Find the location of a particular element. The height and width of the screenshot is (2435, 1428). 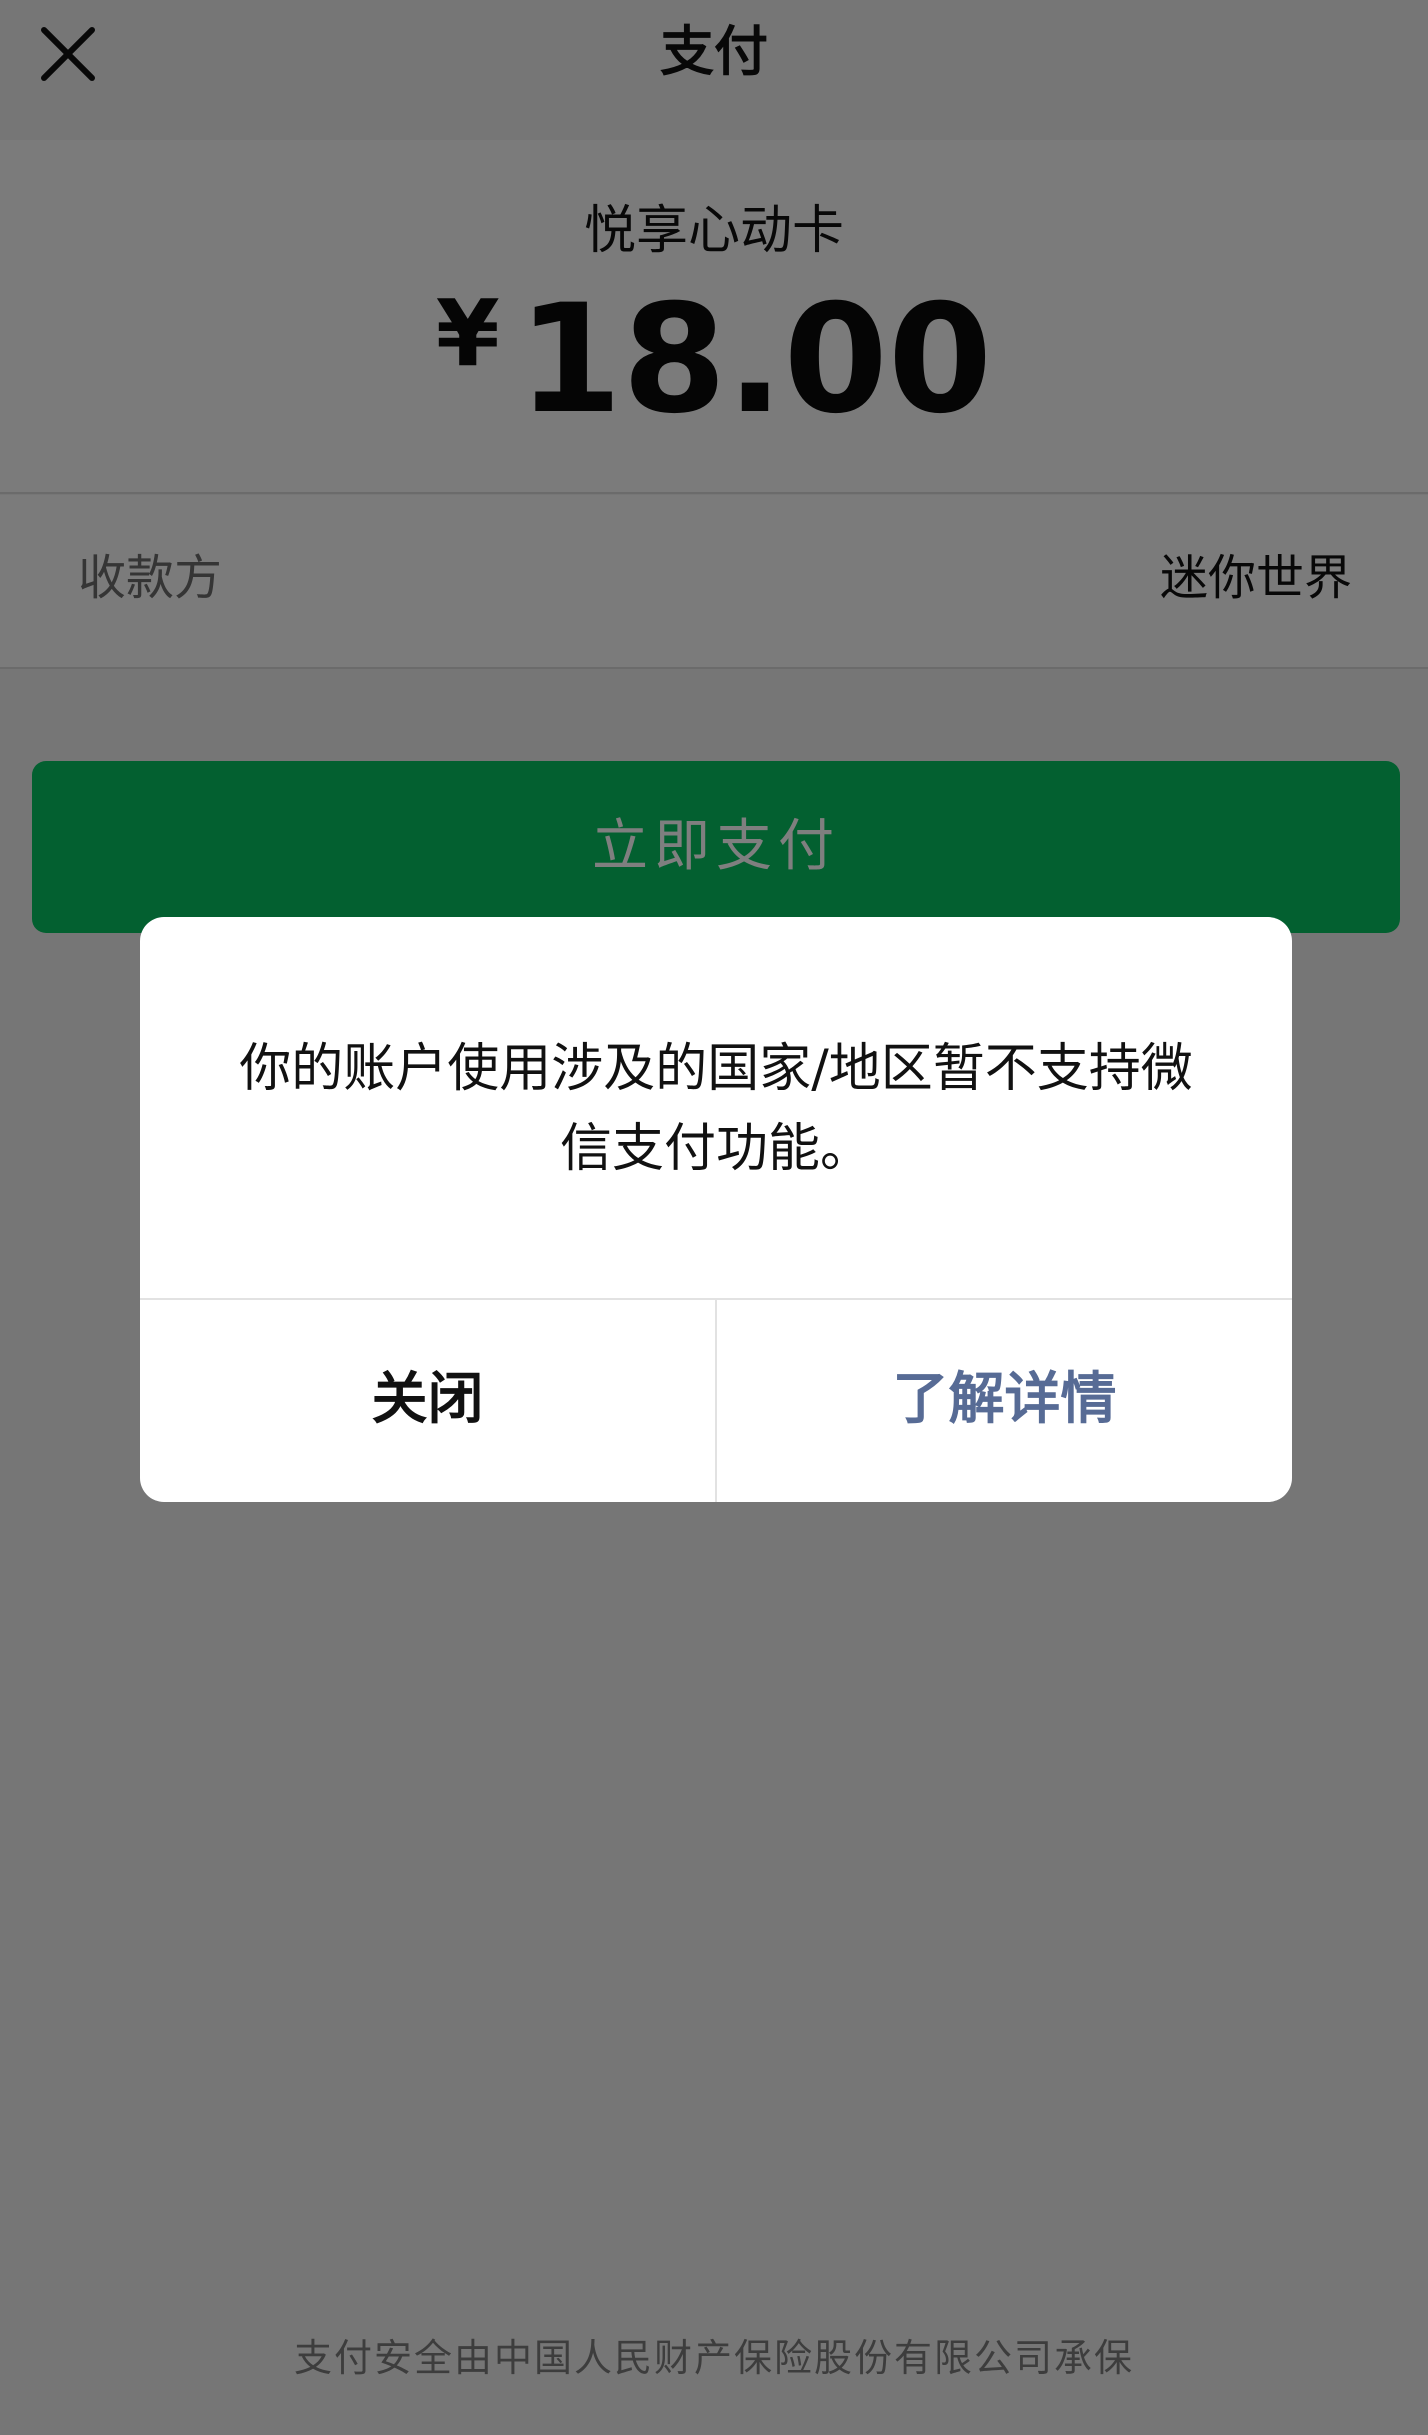

learn-more-button: 了解详情 is located at coordinates (1004, 1401).